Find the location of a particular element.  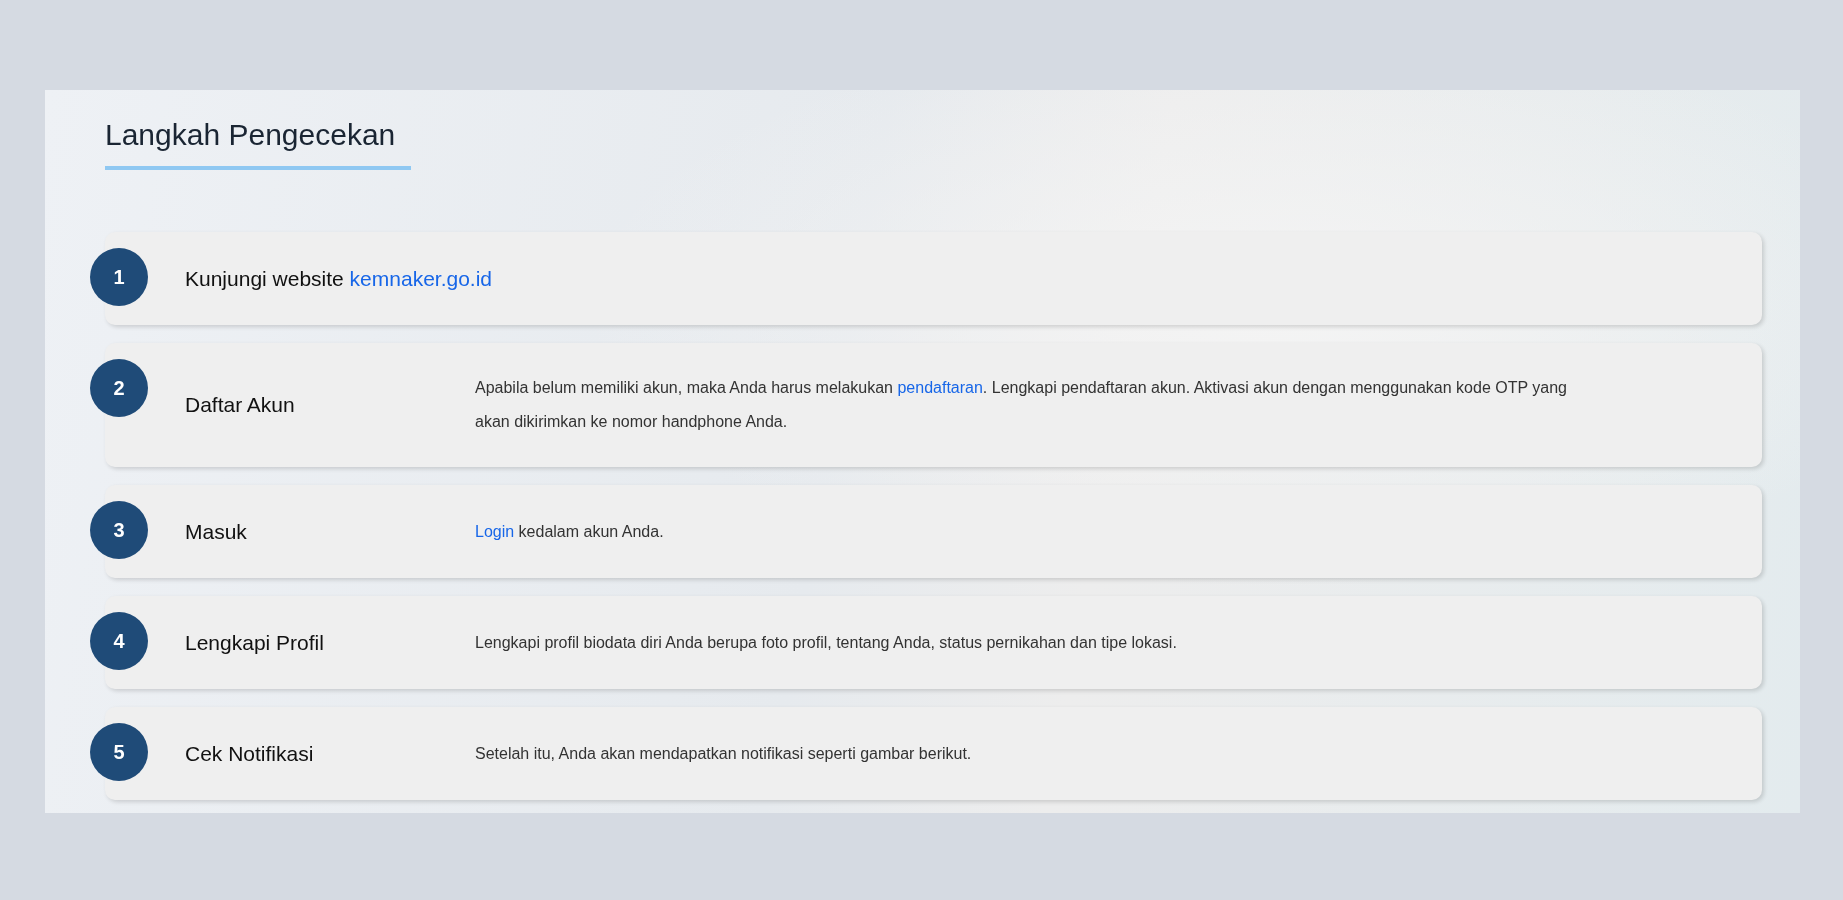

step-title: Cek Notifikasi is located at coordinates (250, 753).